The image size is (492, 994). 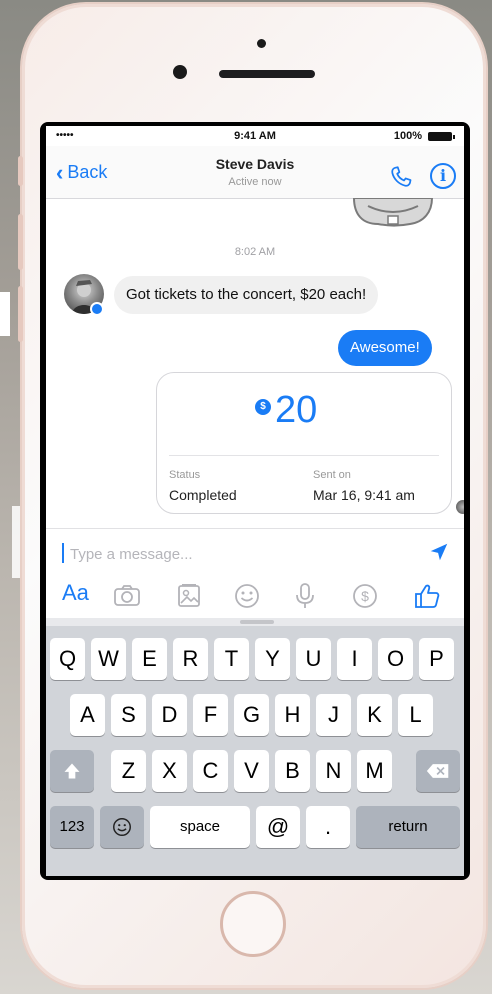 What do you see at coordinates (20, 242) in the screenshot?
I see `volume-up-button` at bounding box center [20, 242].